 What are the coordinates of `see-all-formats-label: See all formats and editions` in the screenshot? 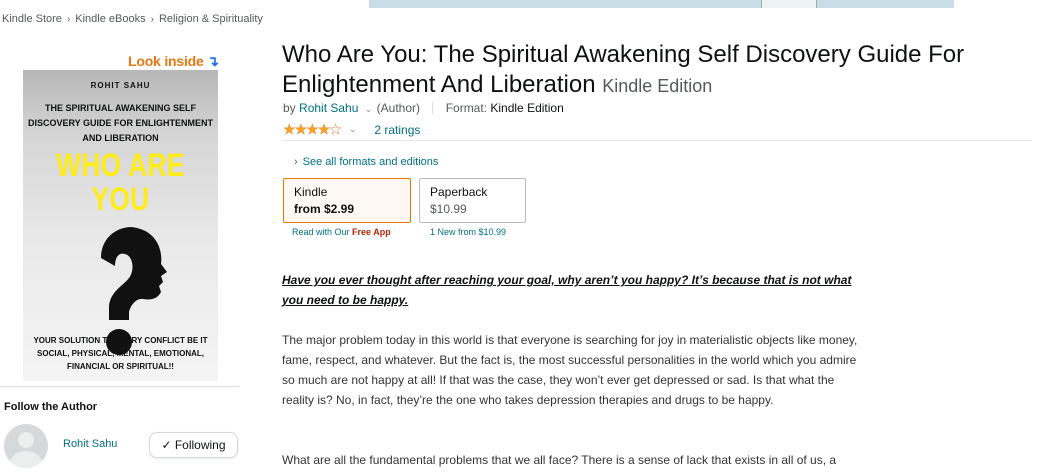 It's located at (370, 162).